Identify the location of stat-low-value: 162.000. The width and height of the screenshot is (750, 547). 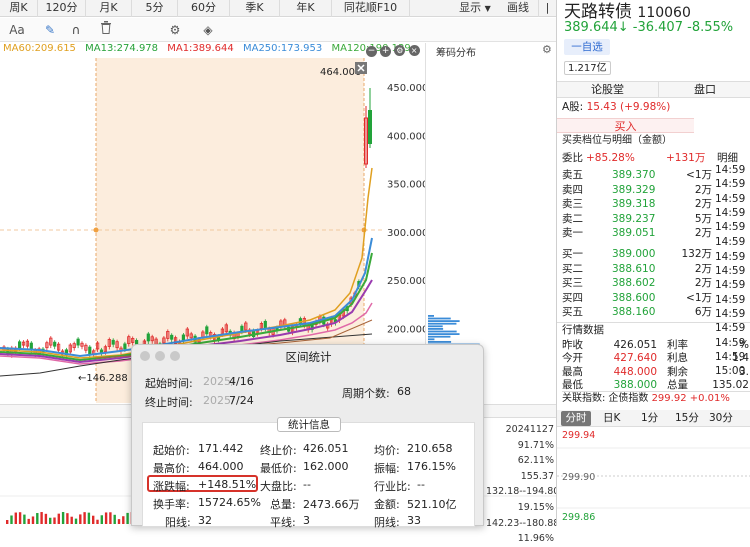
(326, 466).